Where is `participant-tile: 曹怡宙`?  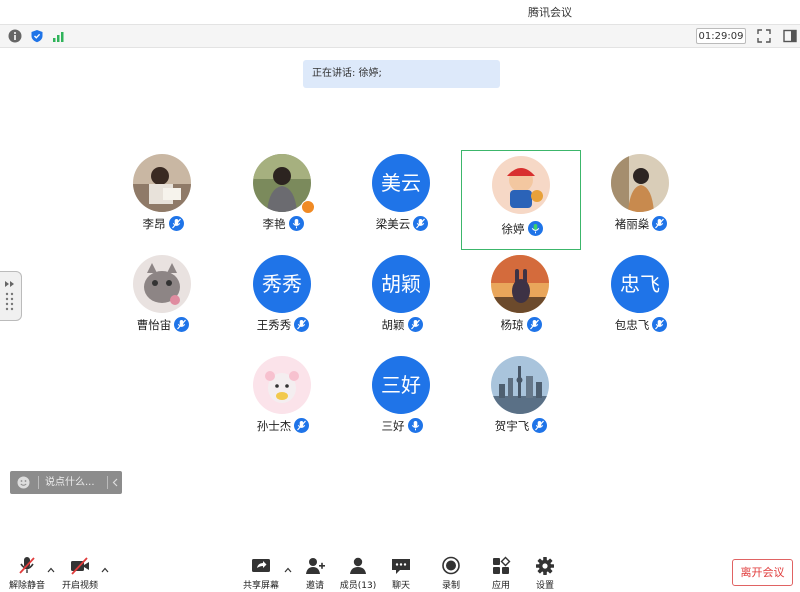 participant-tile: 曹怡宙 is located at coordinates (163, 296).